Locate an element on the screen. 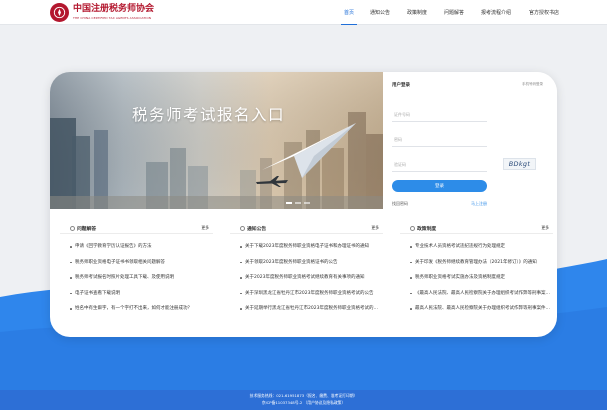 This screenshot has width=607, height=410. captcha-field: 验证码 is located at coordinates (439, 165).